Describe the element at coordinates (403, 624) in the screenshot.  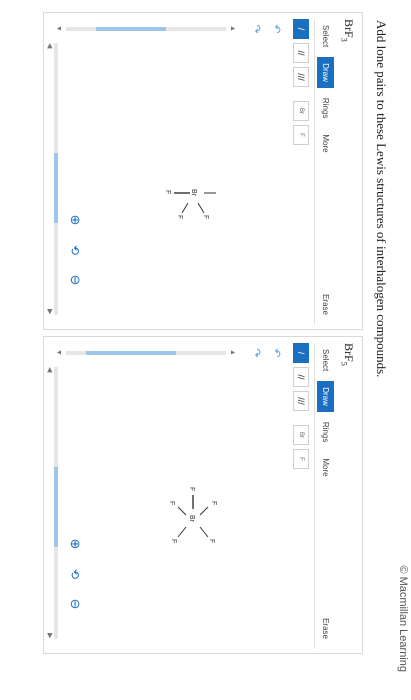
I see `credit-text: Macmillan Learning` at that location.